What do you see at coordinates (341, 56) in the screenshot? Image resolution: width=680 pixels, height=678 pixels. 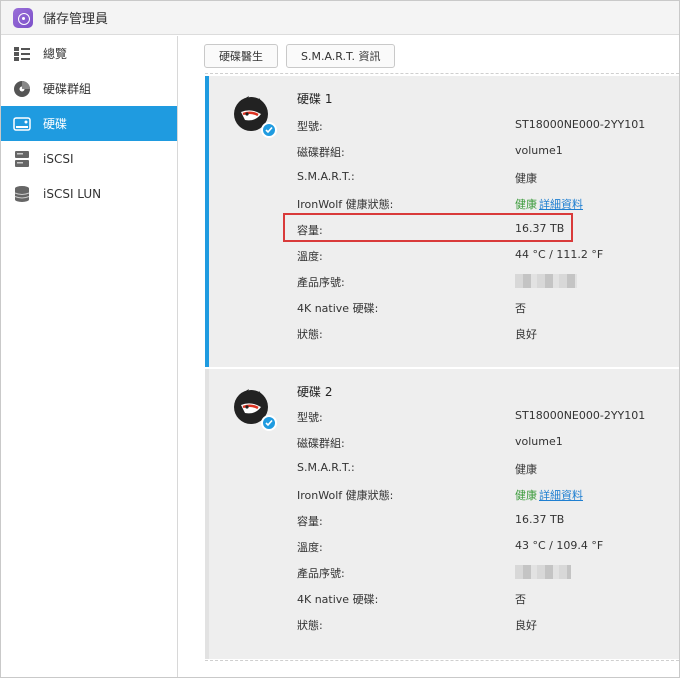 I see `smart-info-button: S.M.A.R.T. 資訊` at bounding box center [341, 56].